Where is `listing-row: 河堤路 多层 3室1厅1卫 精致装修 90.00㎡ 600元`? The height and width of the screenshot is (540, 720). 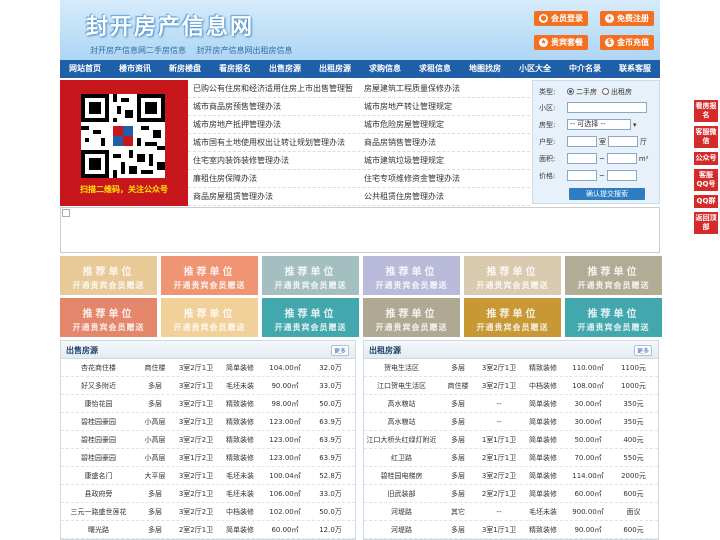
listing-row: 河堤路 多层 3室1厅1卫 精致装修 90.00㎡ 600元 is located at coordinates (511, 530).